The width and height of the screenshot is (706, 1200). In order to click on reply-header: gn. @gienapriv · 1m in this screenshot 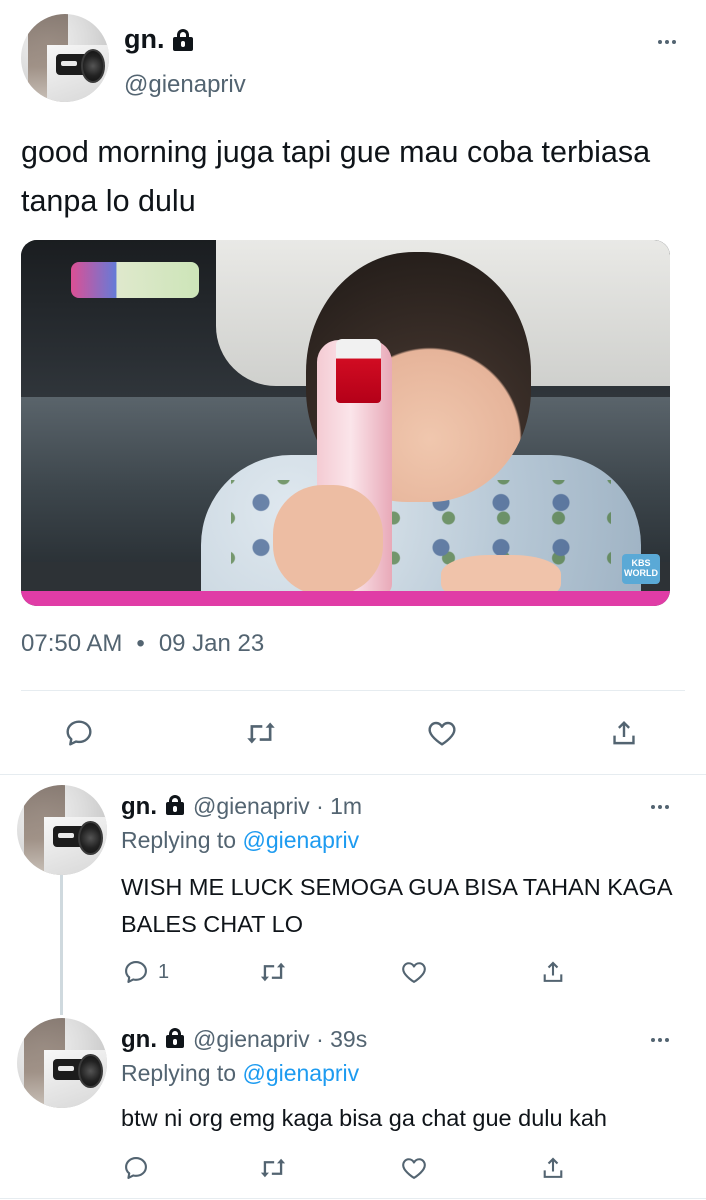, I will do `click(241, 807)`.